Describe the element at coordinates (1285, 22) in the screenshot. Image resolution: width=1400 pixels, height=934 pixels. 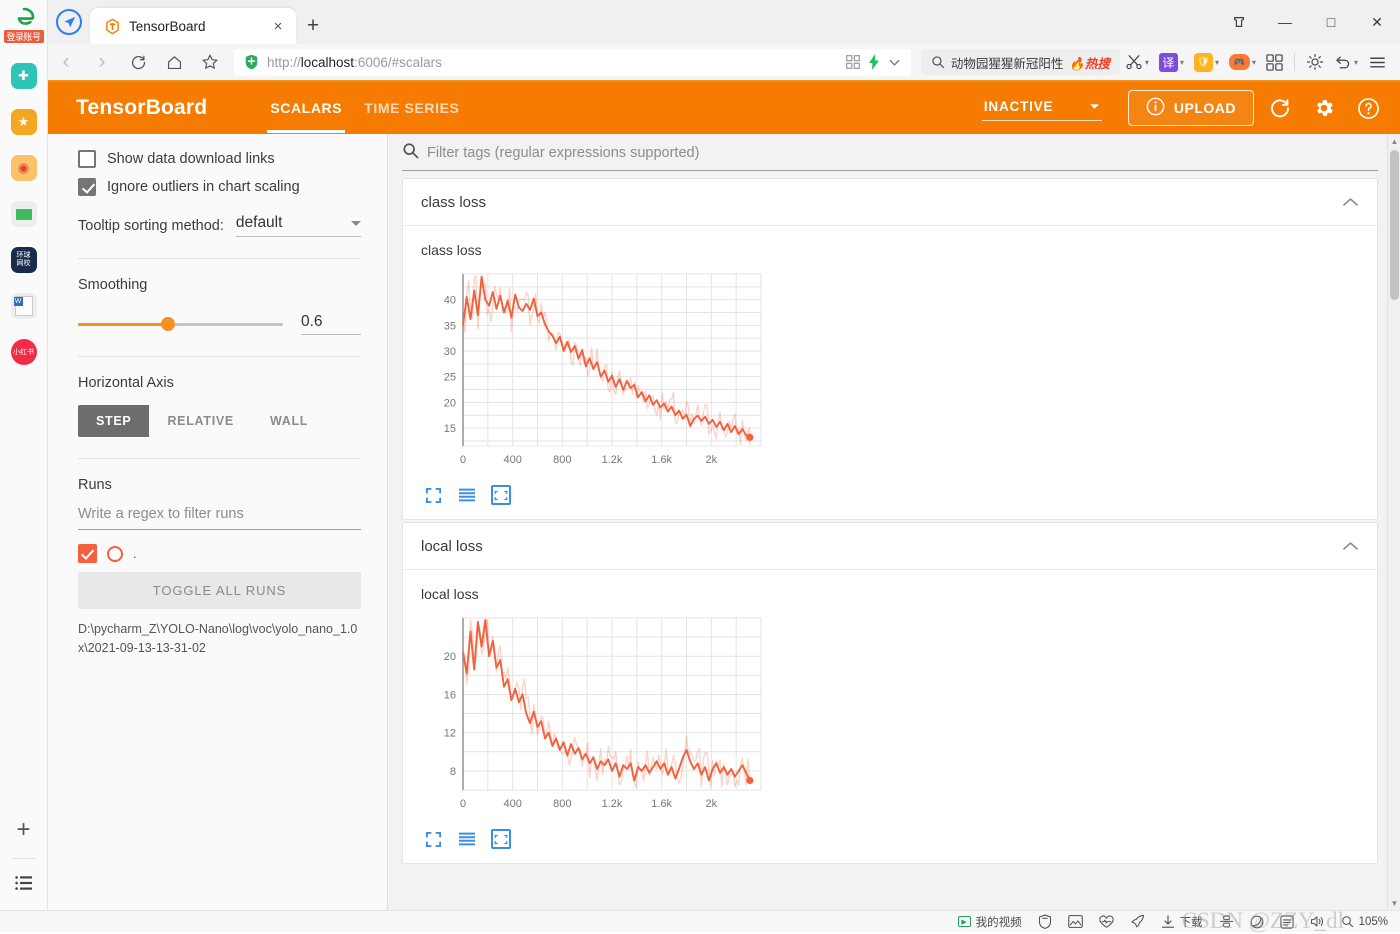
I see `minimize-button: —` at that location.